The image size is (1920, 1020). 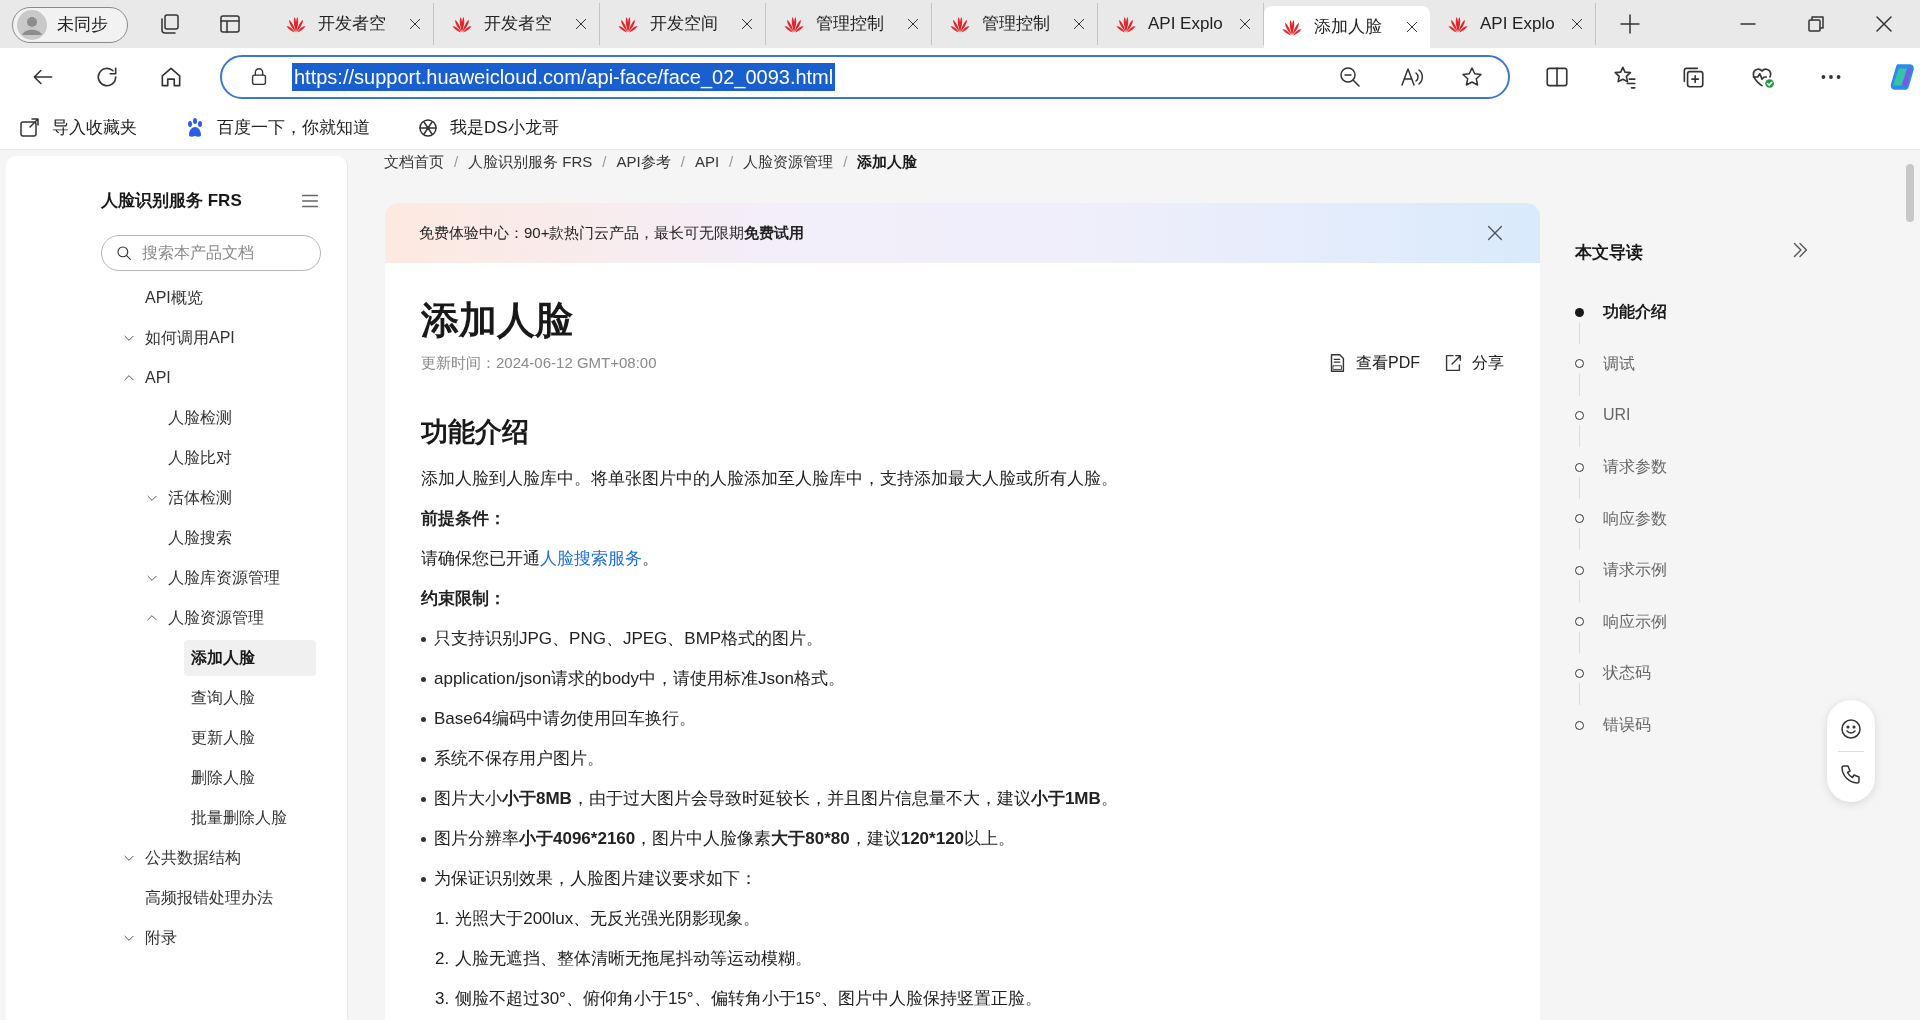 What do you see at coordinates (475, 432) in the screenshot?
I see `section-title: 功能介绍` at bounding box center [475, 432].